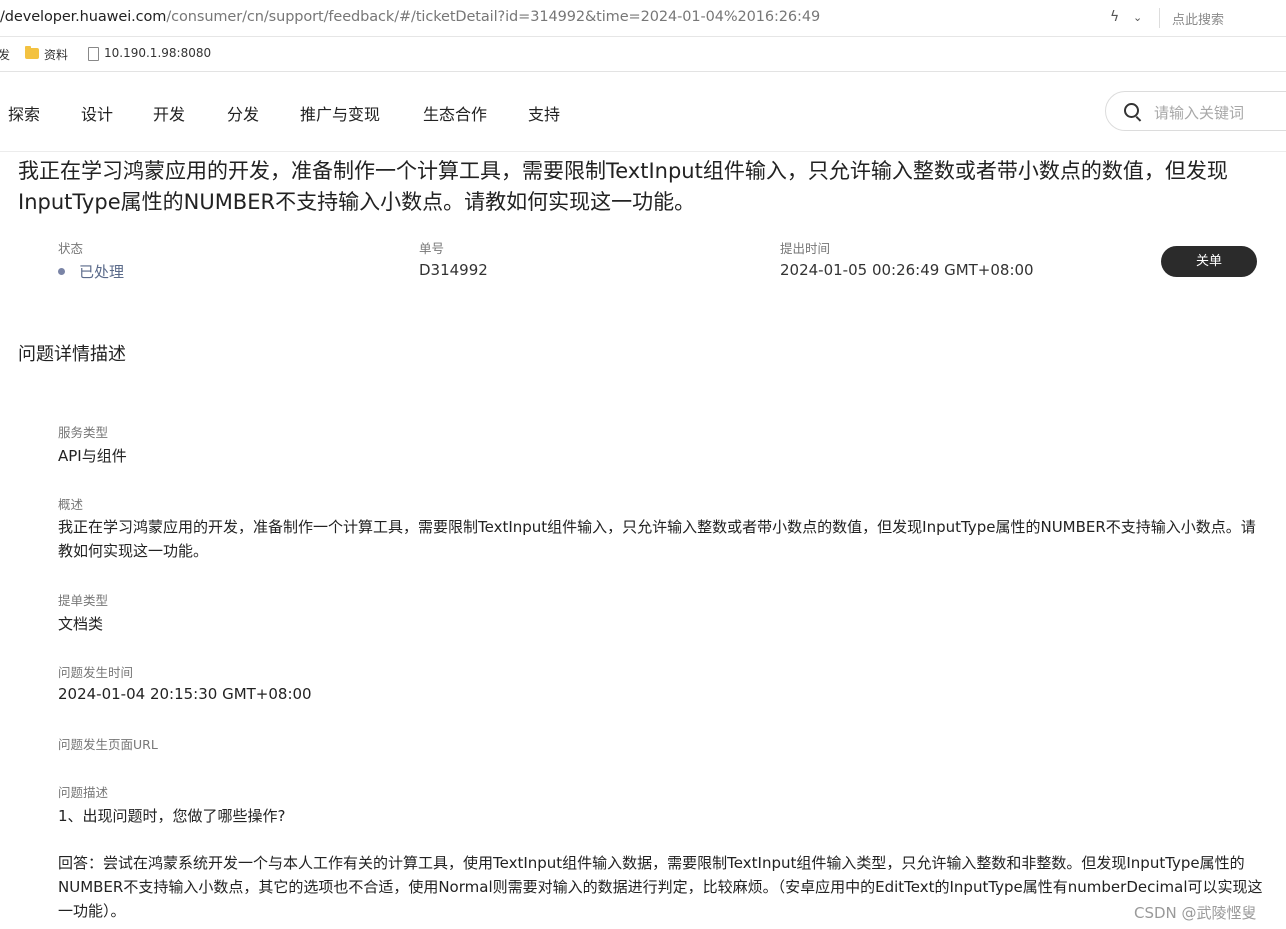 This screenshot has height=929, width=1286. Describe the element at coordinates (544, 113) in the screenshot. I see `nav-item-support: 支持` at that location.